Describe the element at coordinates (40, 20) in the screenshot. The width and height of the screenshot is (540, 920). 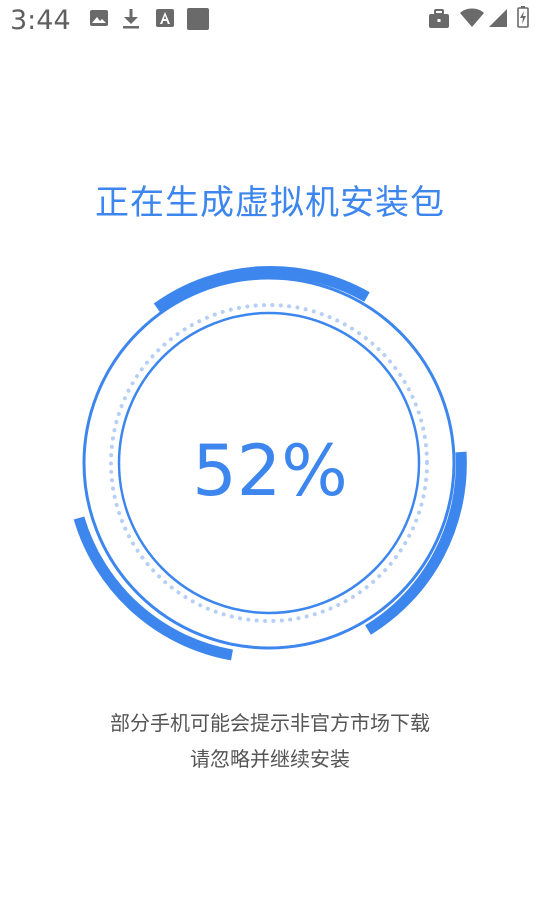
I see `status-time: 3:44` at that location.